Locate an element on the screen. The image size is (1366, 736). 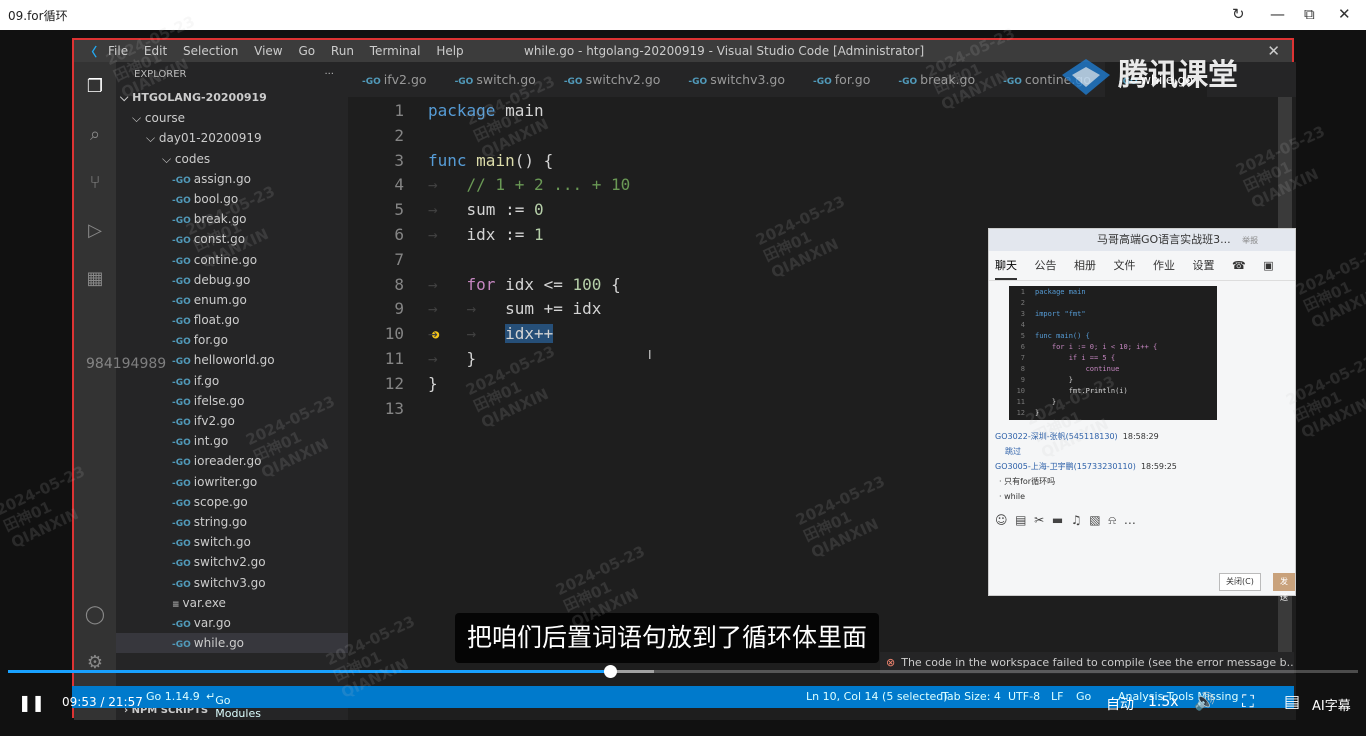
volume-icon: 🔊 is located at coordinates (1204, 702).